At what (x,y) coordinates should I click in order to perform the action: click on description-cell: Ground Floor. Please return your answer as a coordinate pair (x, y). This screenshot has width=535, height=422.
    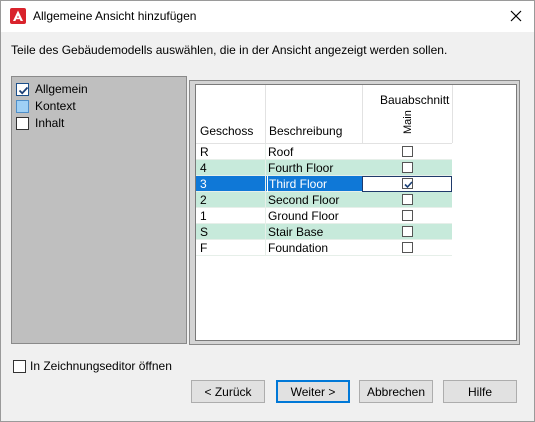
    Looking at the image, I should click on (303, 215).